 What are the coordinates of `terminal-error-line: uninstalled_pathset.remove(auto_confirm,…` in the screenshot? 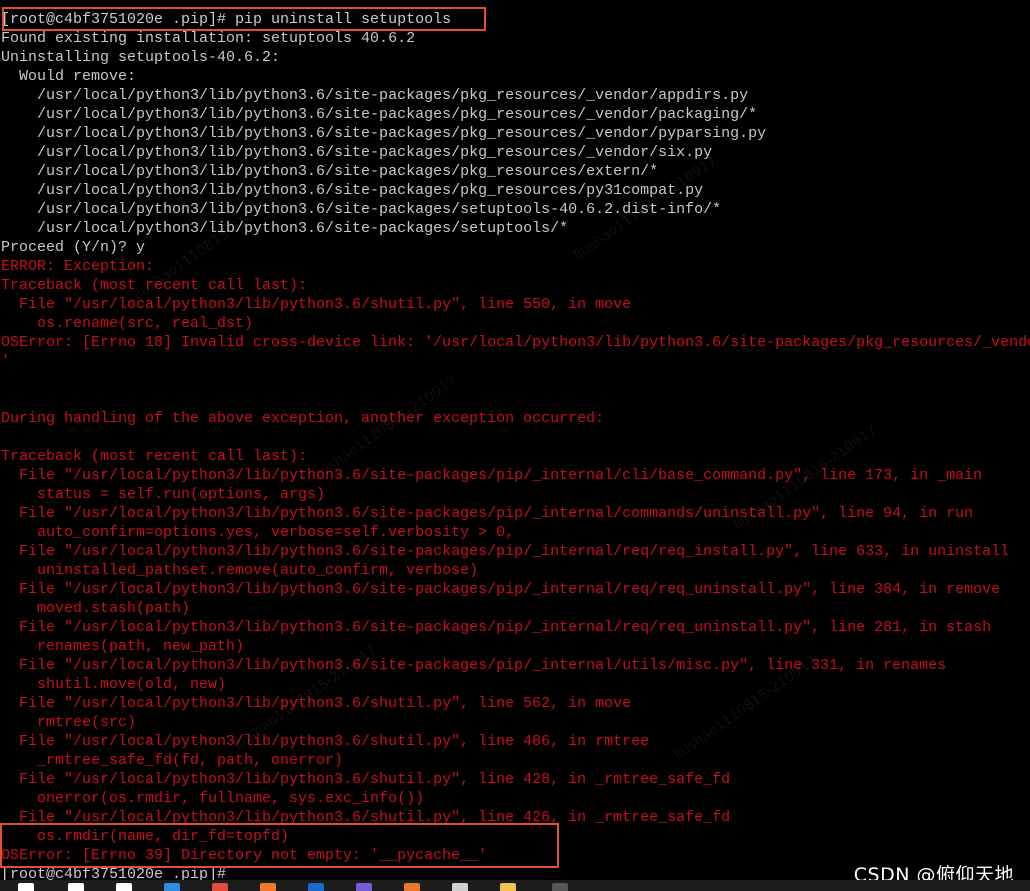 It's located at (240, 570).